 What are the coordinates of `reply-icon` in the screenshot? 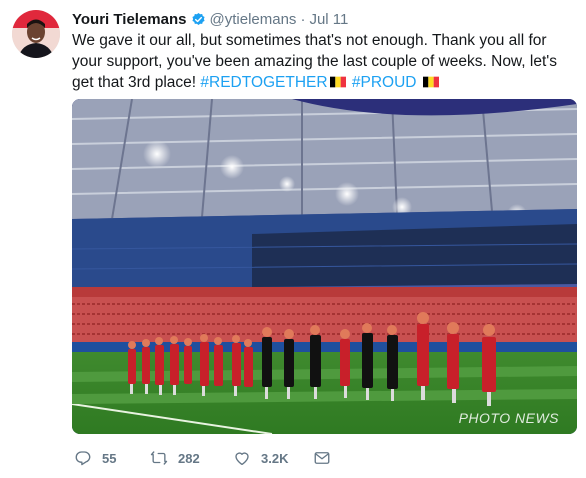 It's located at (83, 458).